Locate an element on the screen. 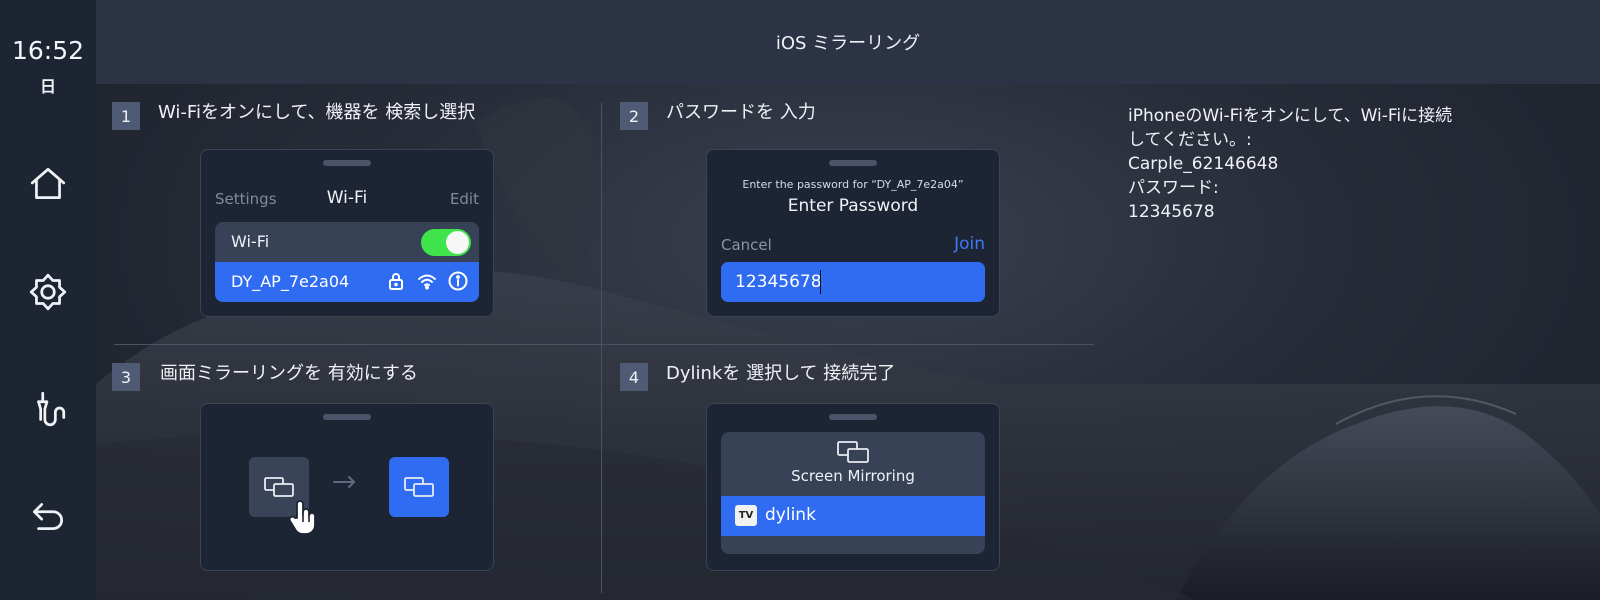 The height and width of the screenshot is (600, 1600). grid-divider-vertical is located at coordinates (601, 348).